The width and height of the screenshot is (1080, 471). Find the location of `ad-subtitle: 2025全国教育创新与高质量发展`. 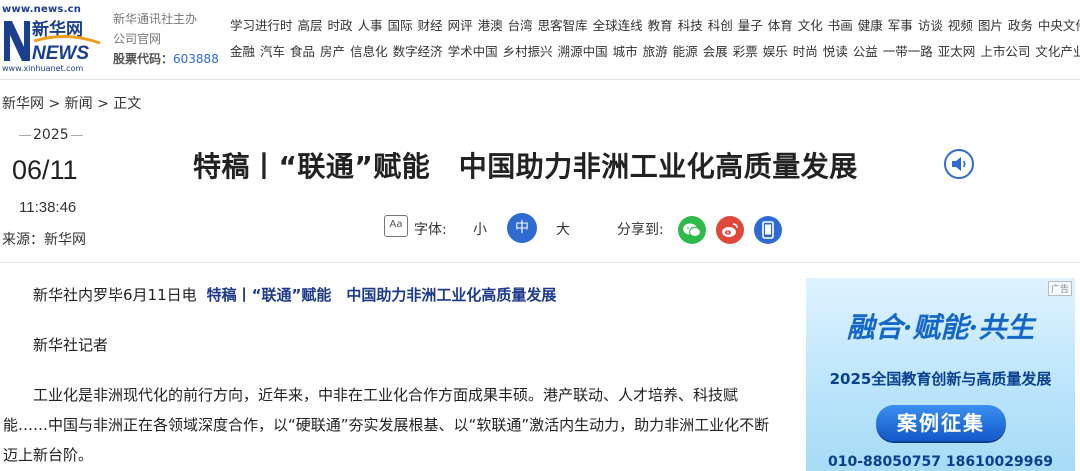

ad-subtitle: 2025全国教育创新与高质量发展 is located at coordinates (940, 379).